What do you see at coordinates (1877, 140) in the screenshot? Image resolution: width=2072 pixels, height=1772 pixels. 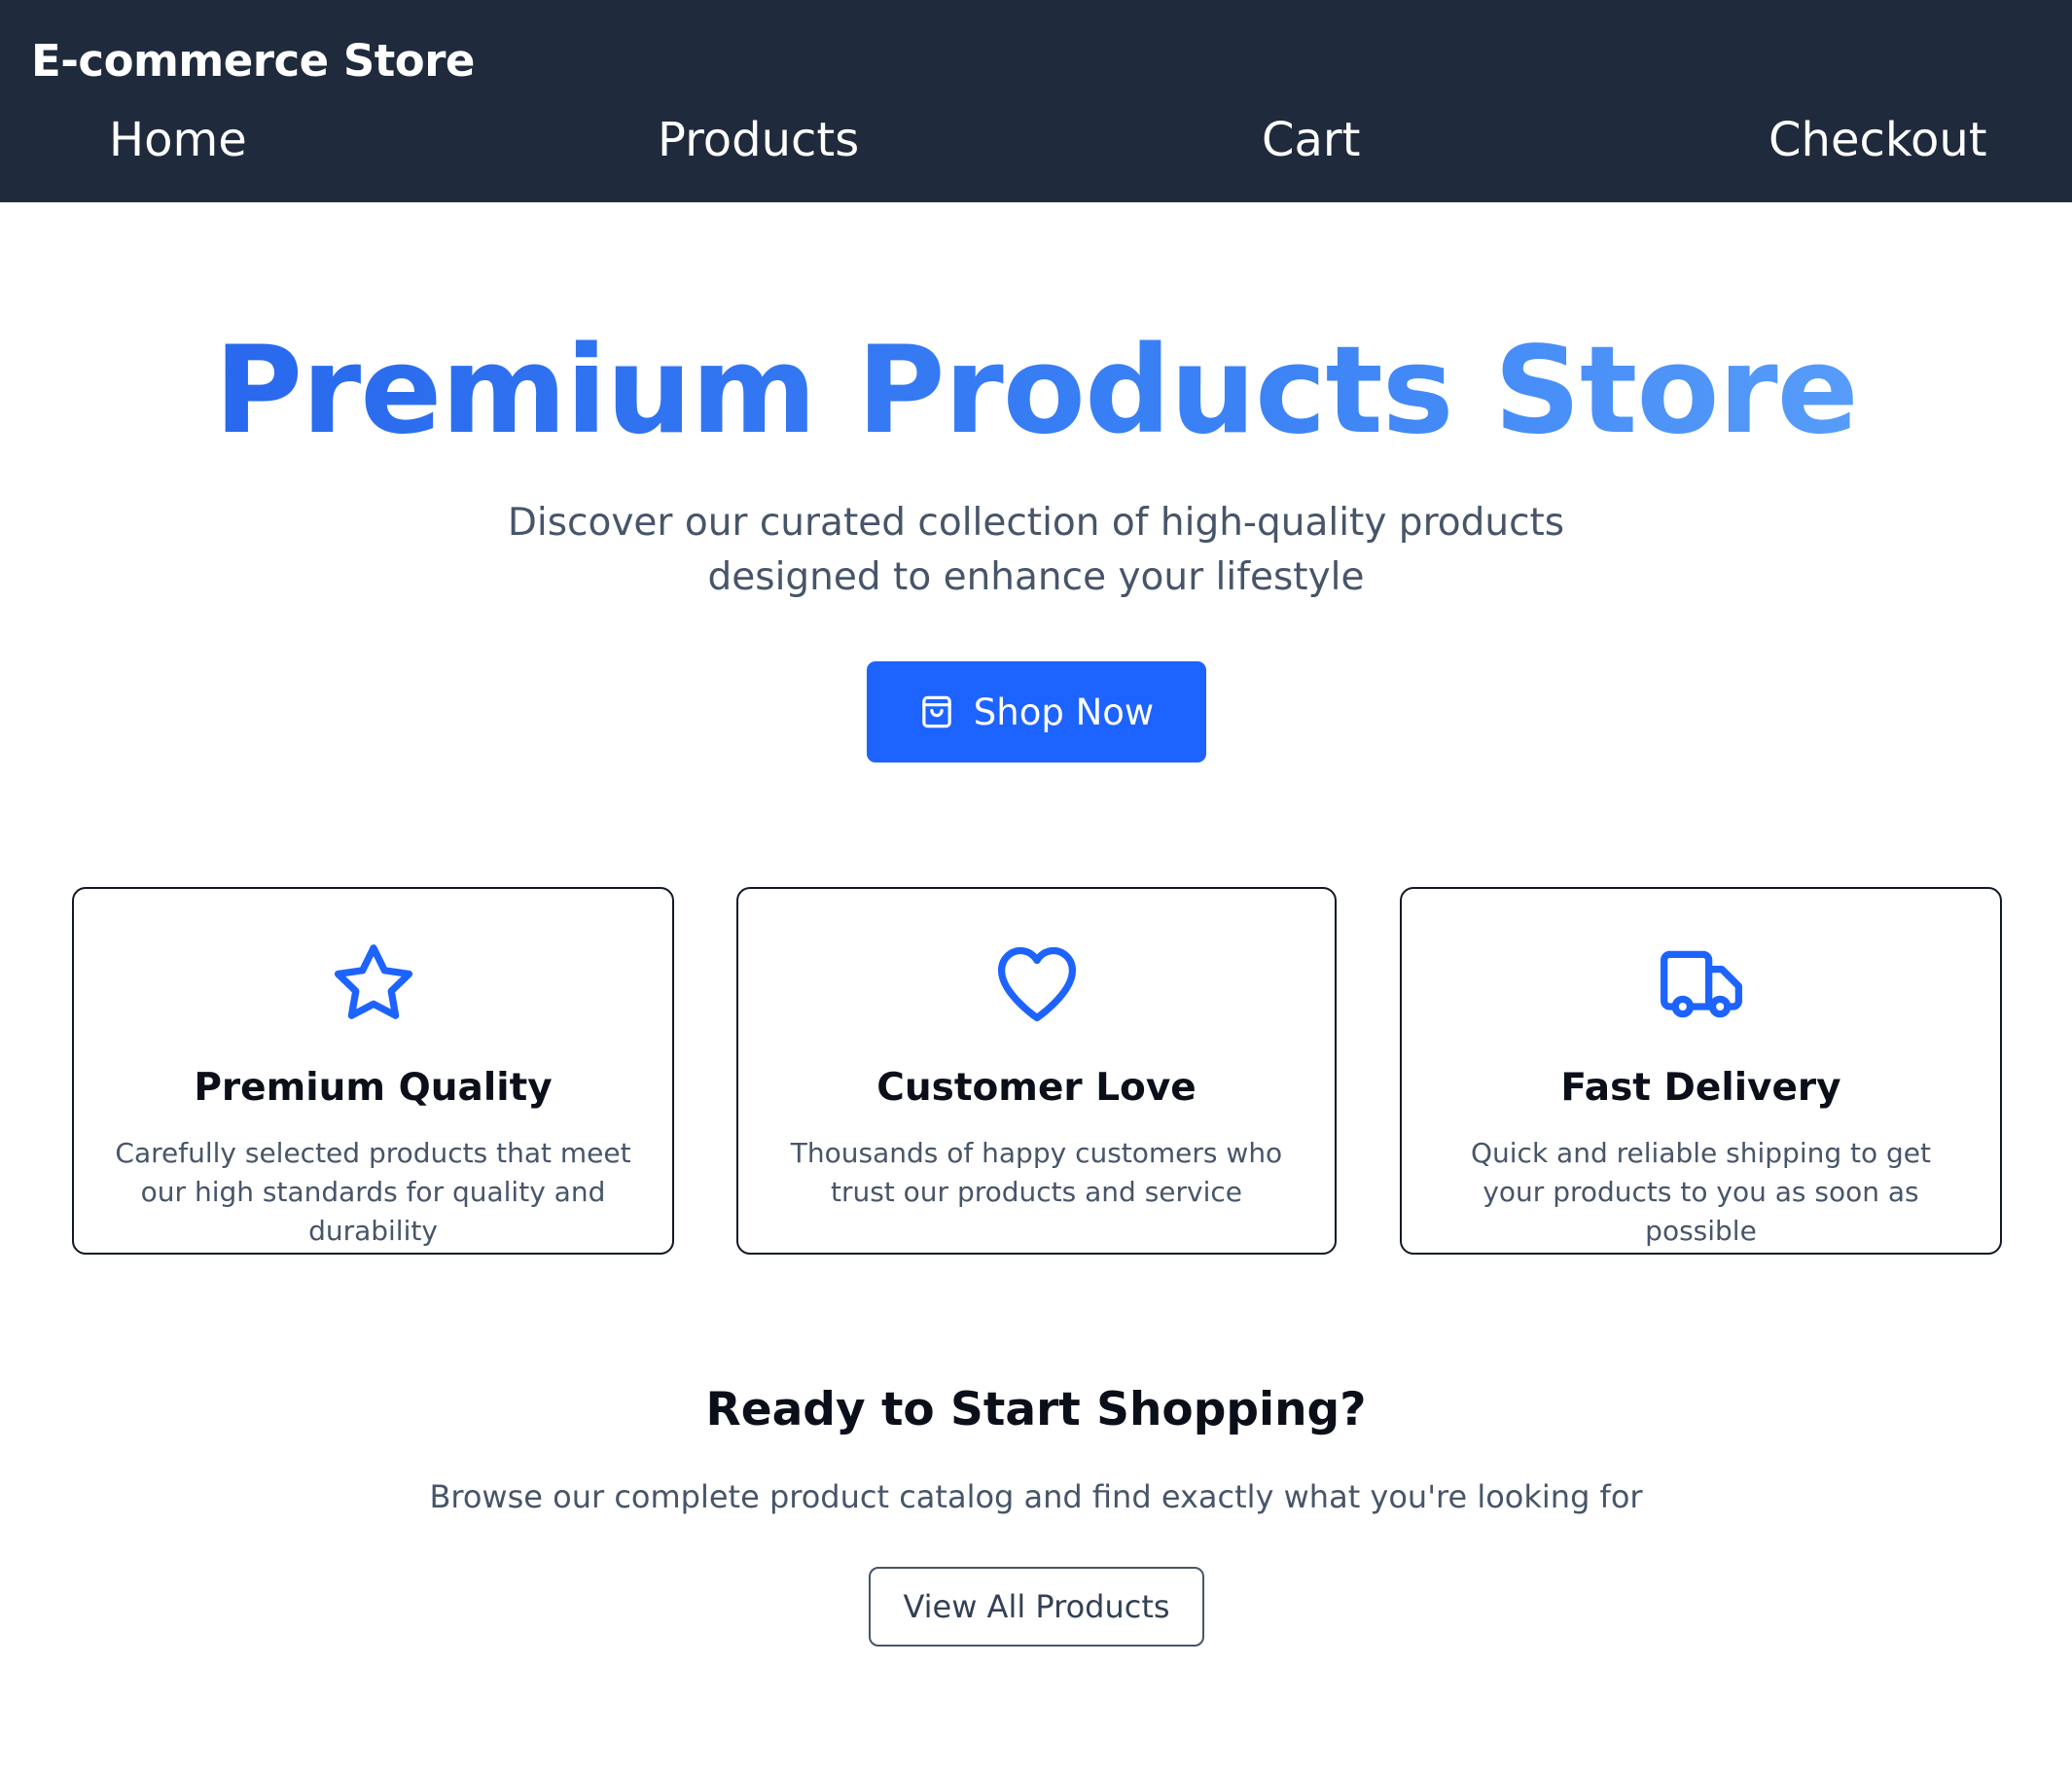 I see `nav-link-checkout: Checkout` at bounding box center [1877, 140].